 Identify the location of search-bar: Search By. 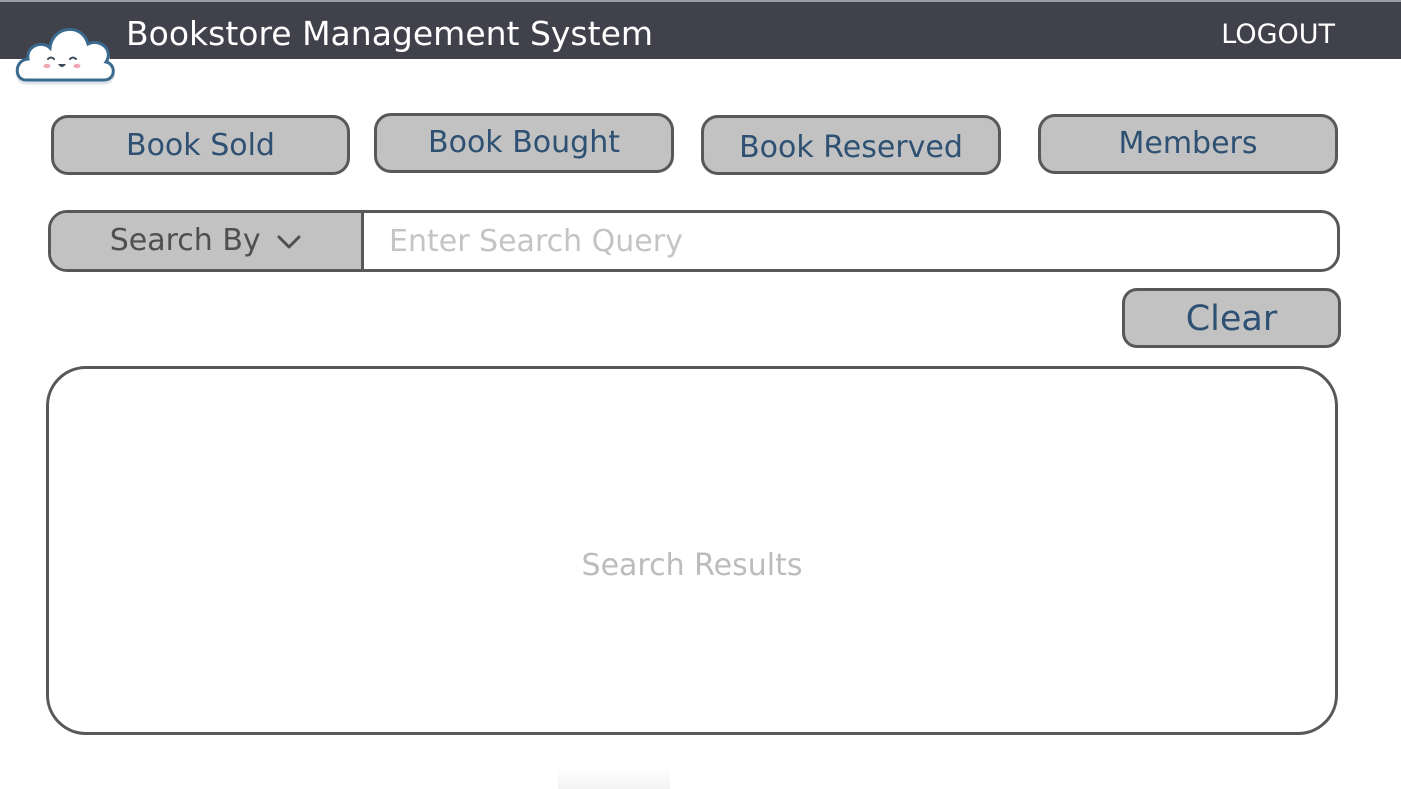
(694, 241).